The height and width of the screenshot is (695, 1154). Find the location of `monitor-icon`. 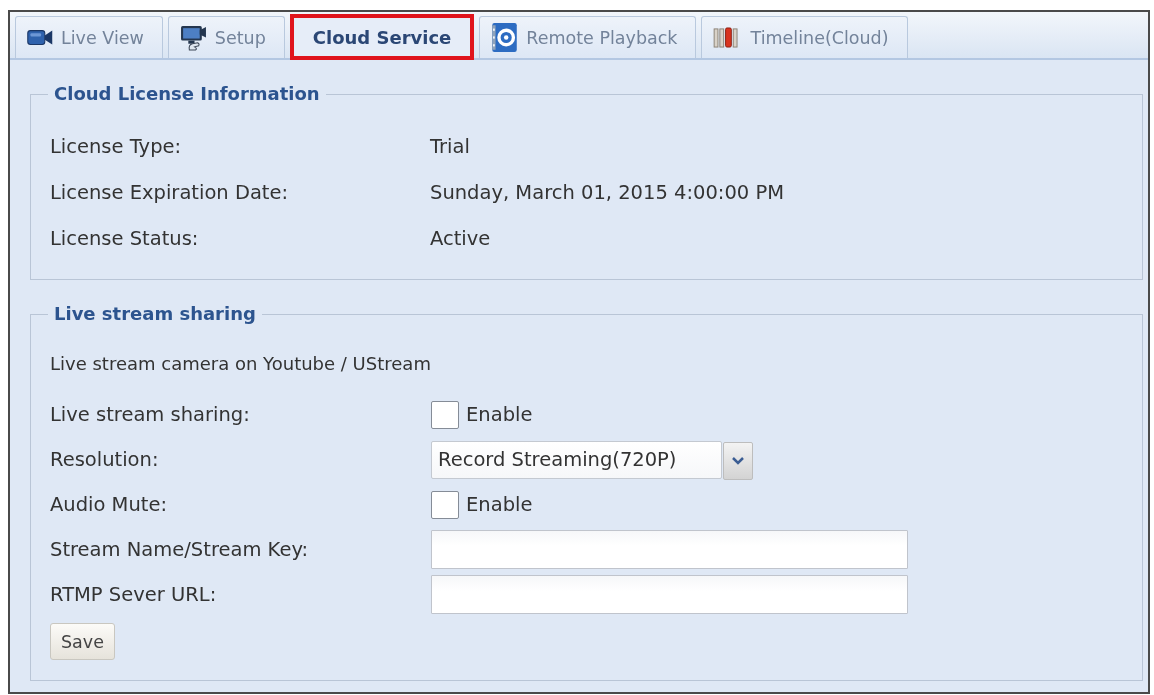

monitor-icon is located at coordinates (193, 37).